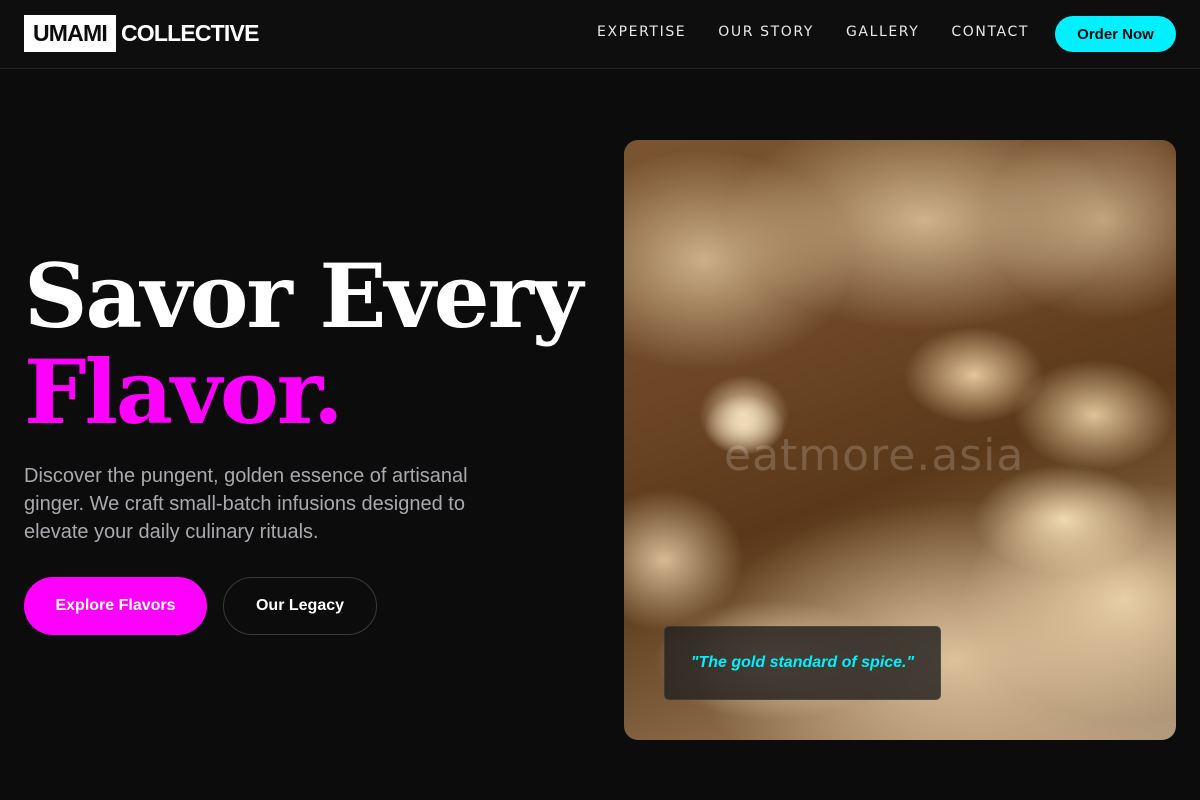 The width and height of the screenshot is (1200, 800). I want to click on hero-headline: Savor Every Flavor., so click(303, 344).